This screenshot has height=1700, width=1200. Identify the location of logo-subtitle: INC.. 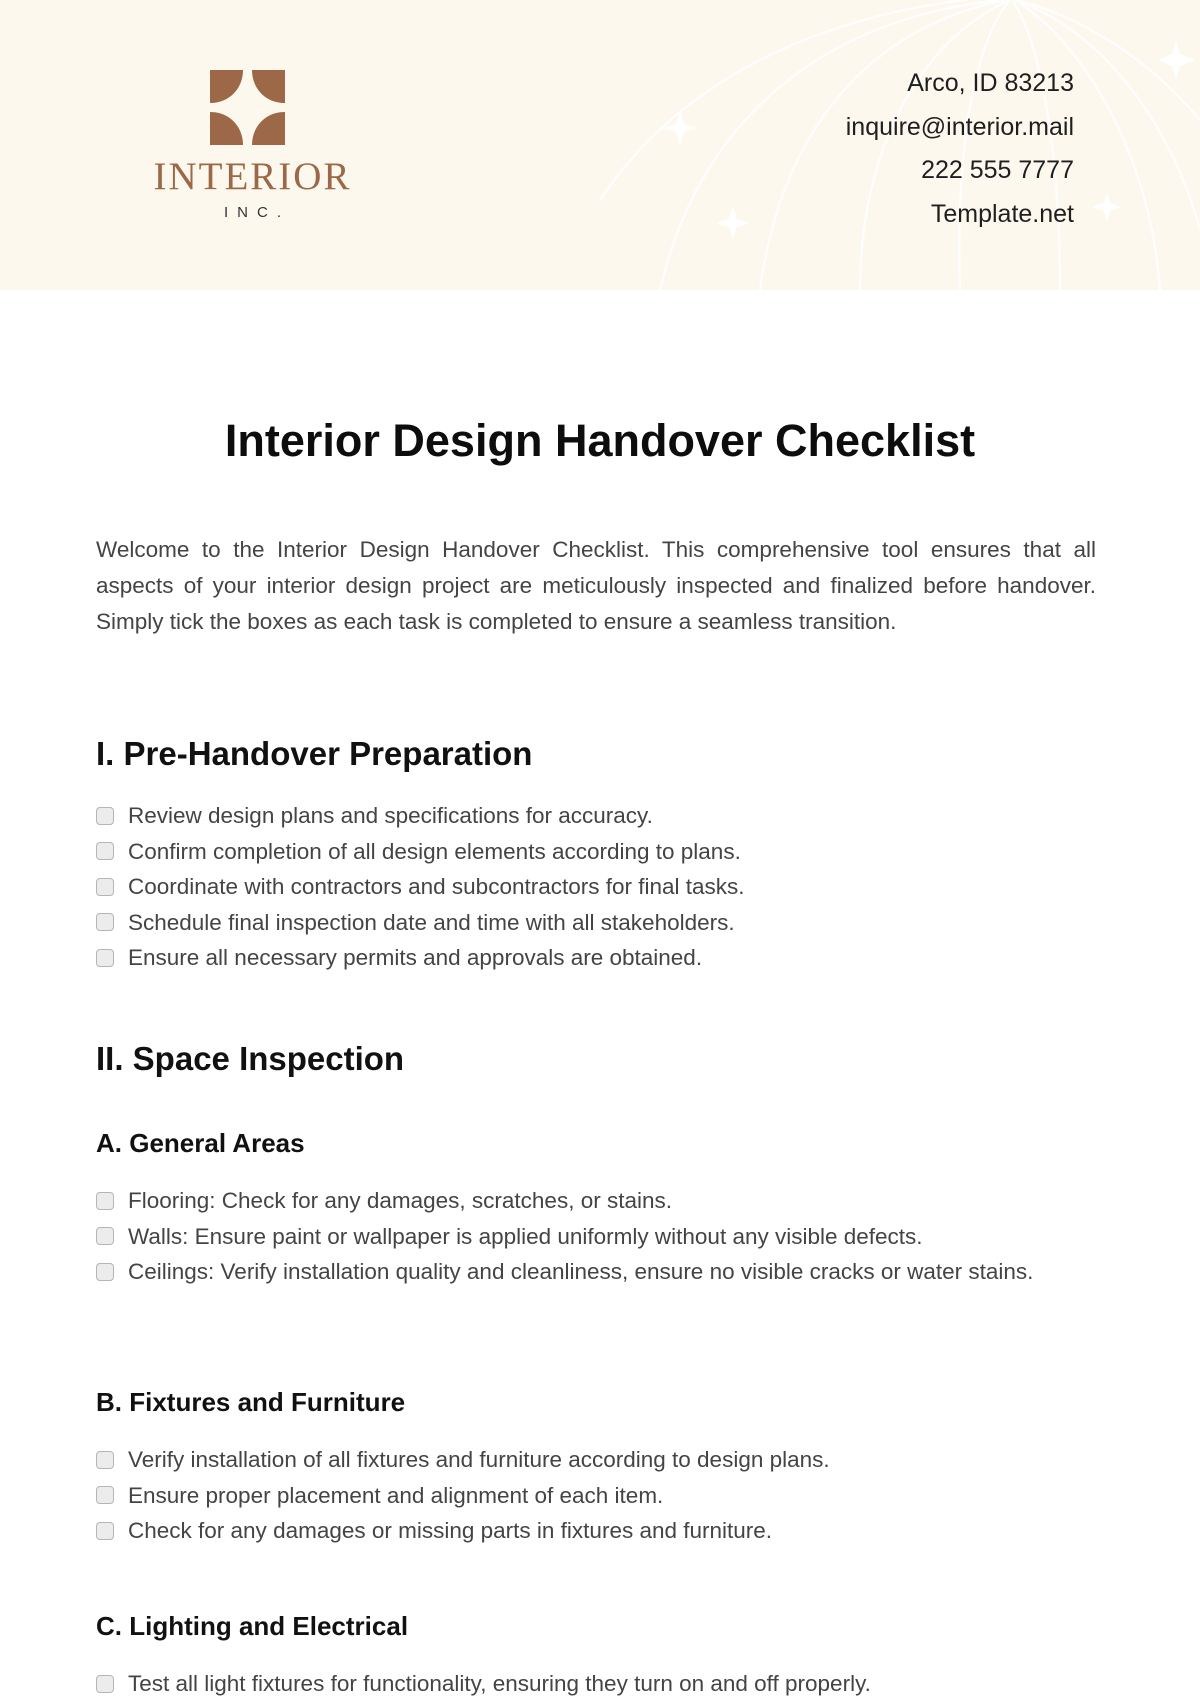
(257, 212).